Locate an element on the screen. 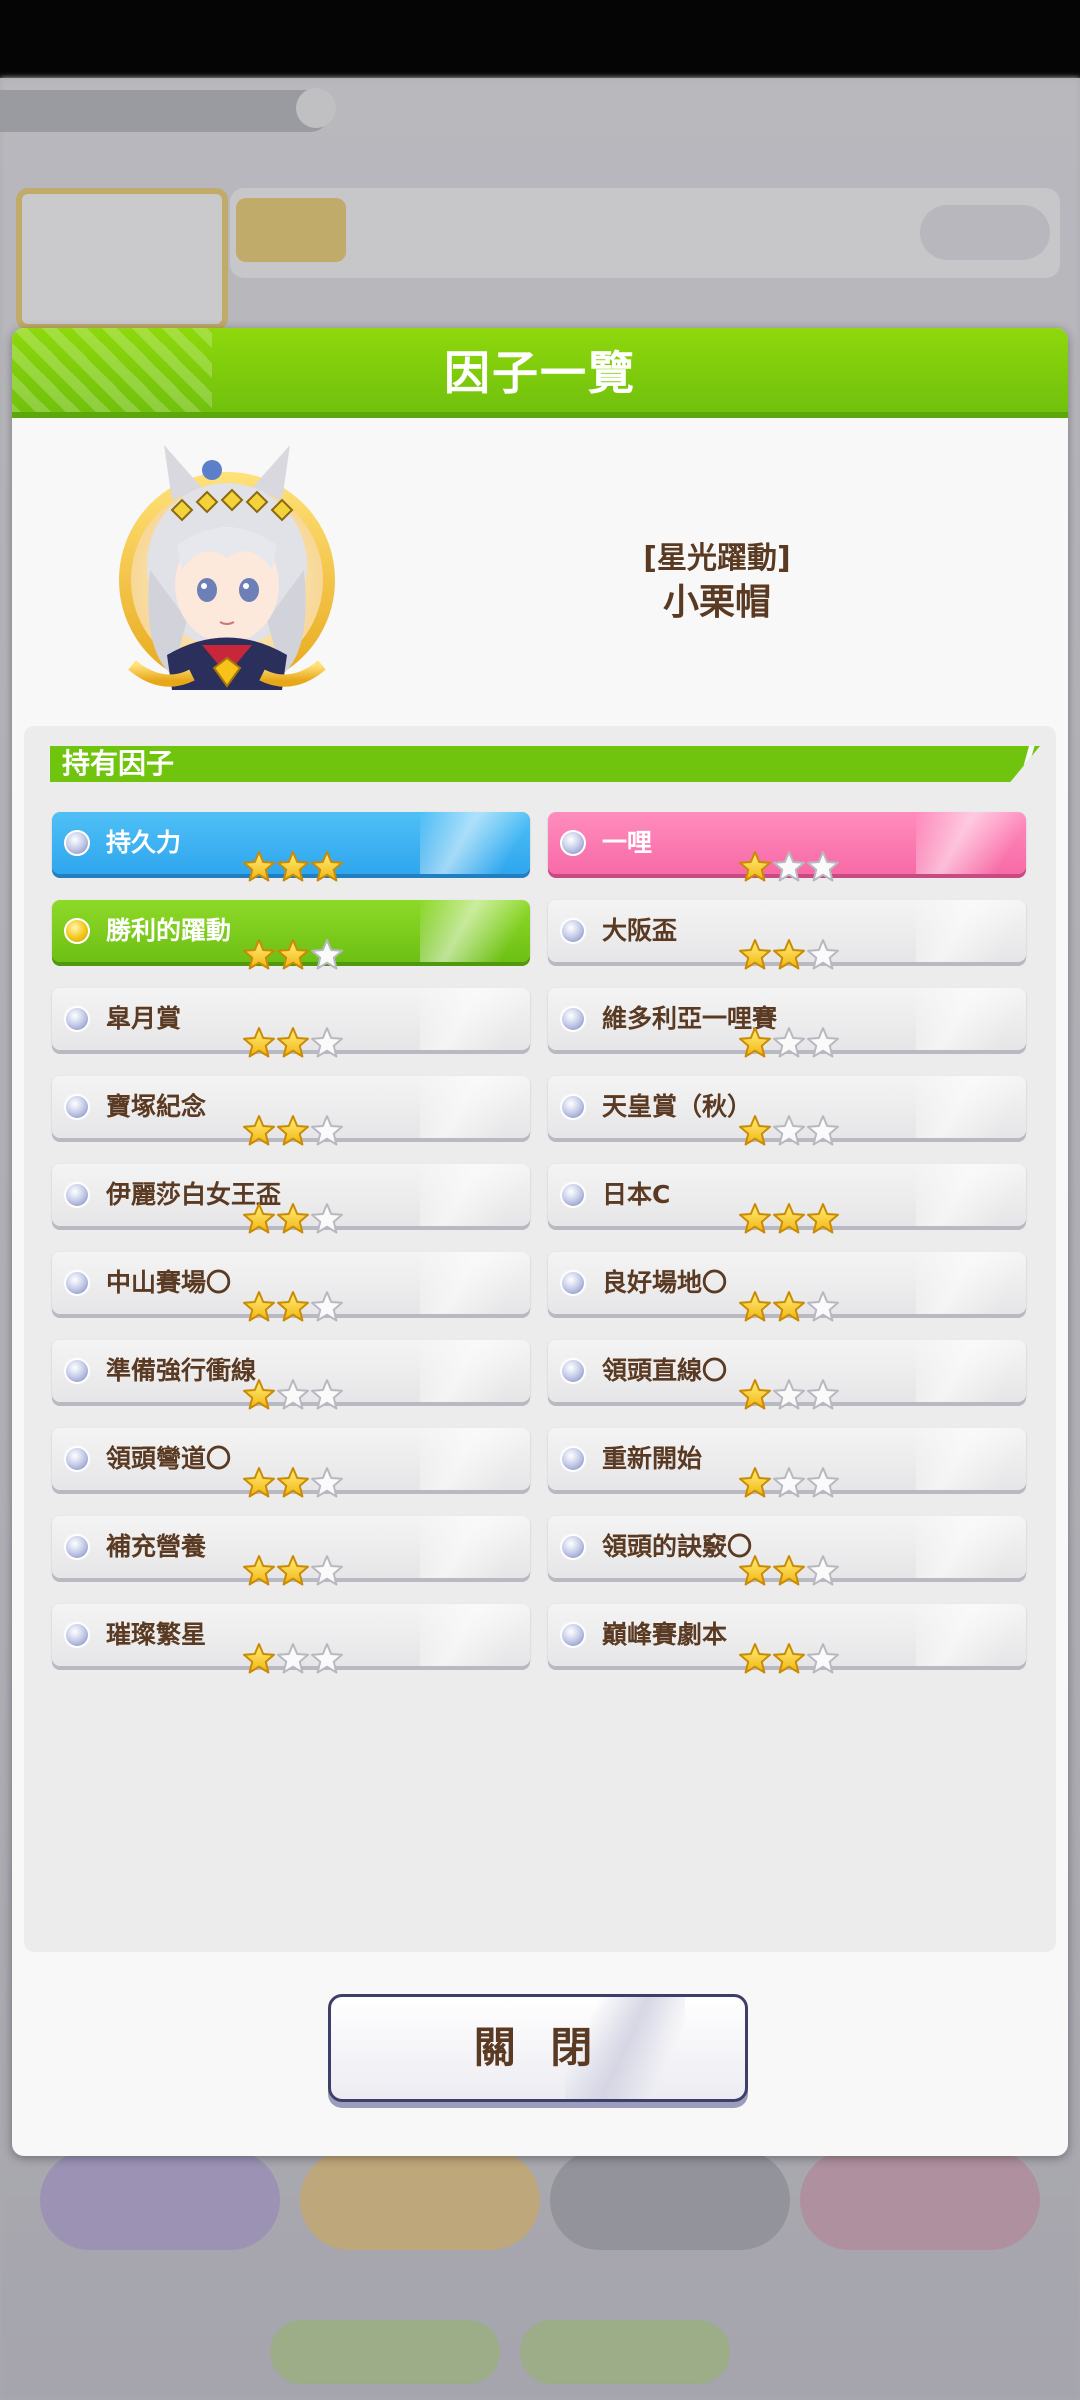 This screenshot has width=1080, height=2400. factor-card: 天皇賞（秋） is located at coordinates (787, 1111).